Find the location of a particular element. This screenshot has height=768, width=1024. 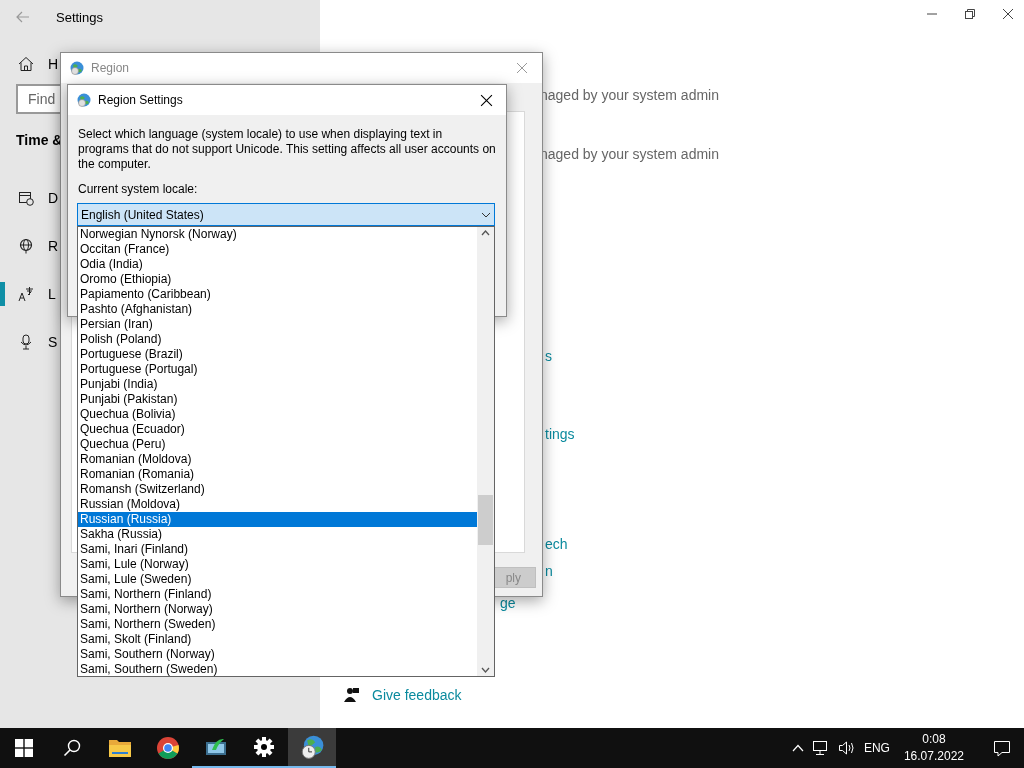

globe-clock-icon is located at coordinates (312, 747).